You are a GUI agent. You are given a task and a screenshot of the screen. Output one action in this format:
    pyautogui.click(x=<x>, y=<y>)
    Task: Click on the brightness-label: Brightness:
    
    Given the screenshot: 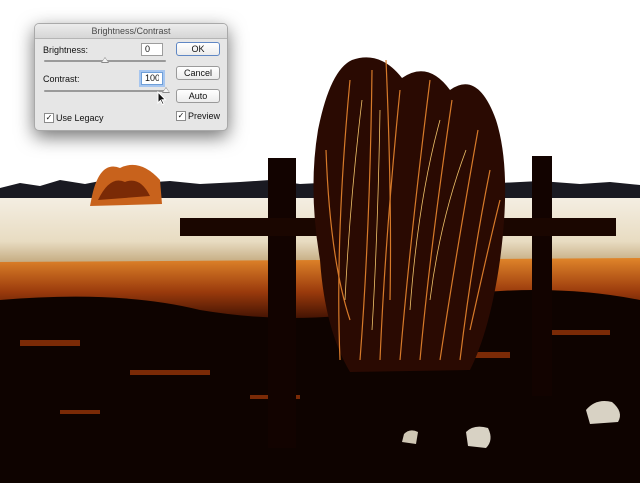 What is the action you would take?
    pyautogui.click(x=66, y=50)
    